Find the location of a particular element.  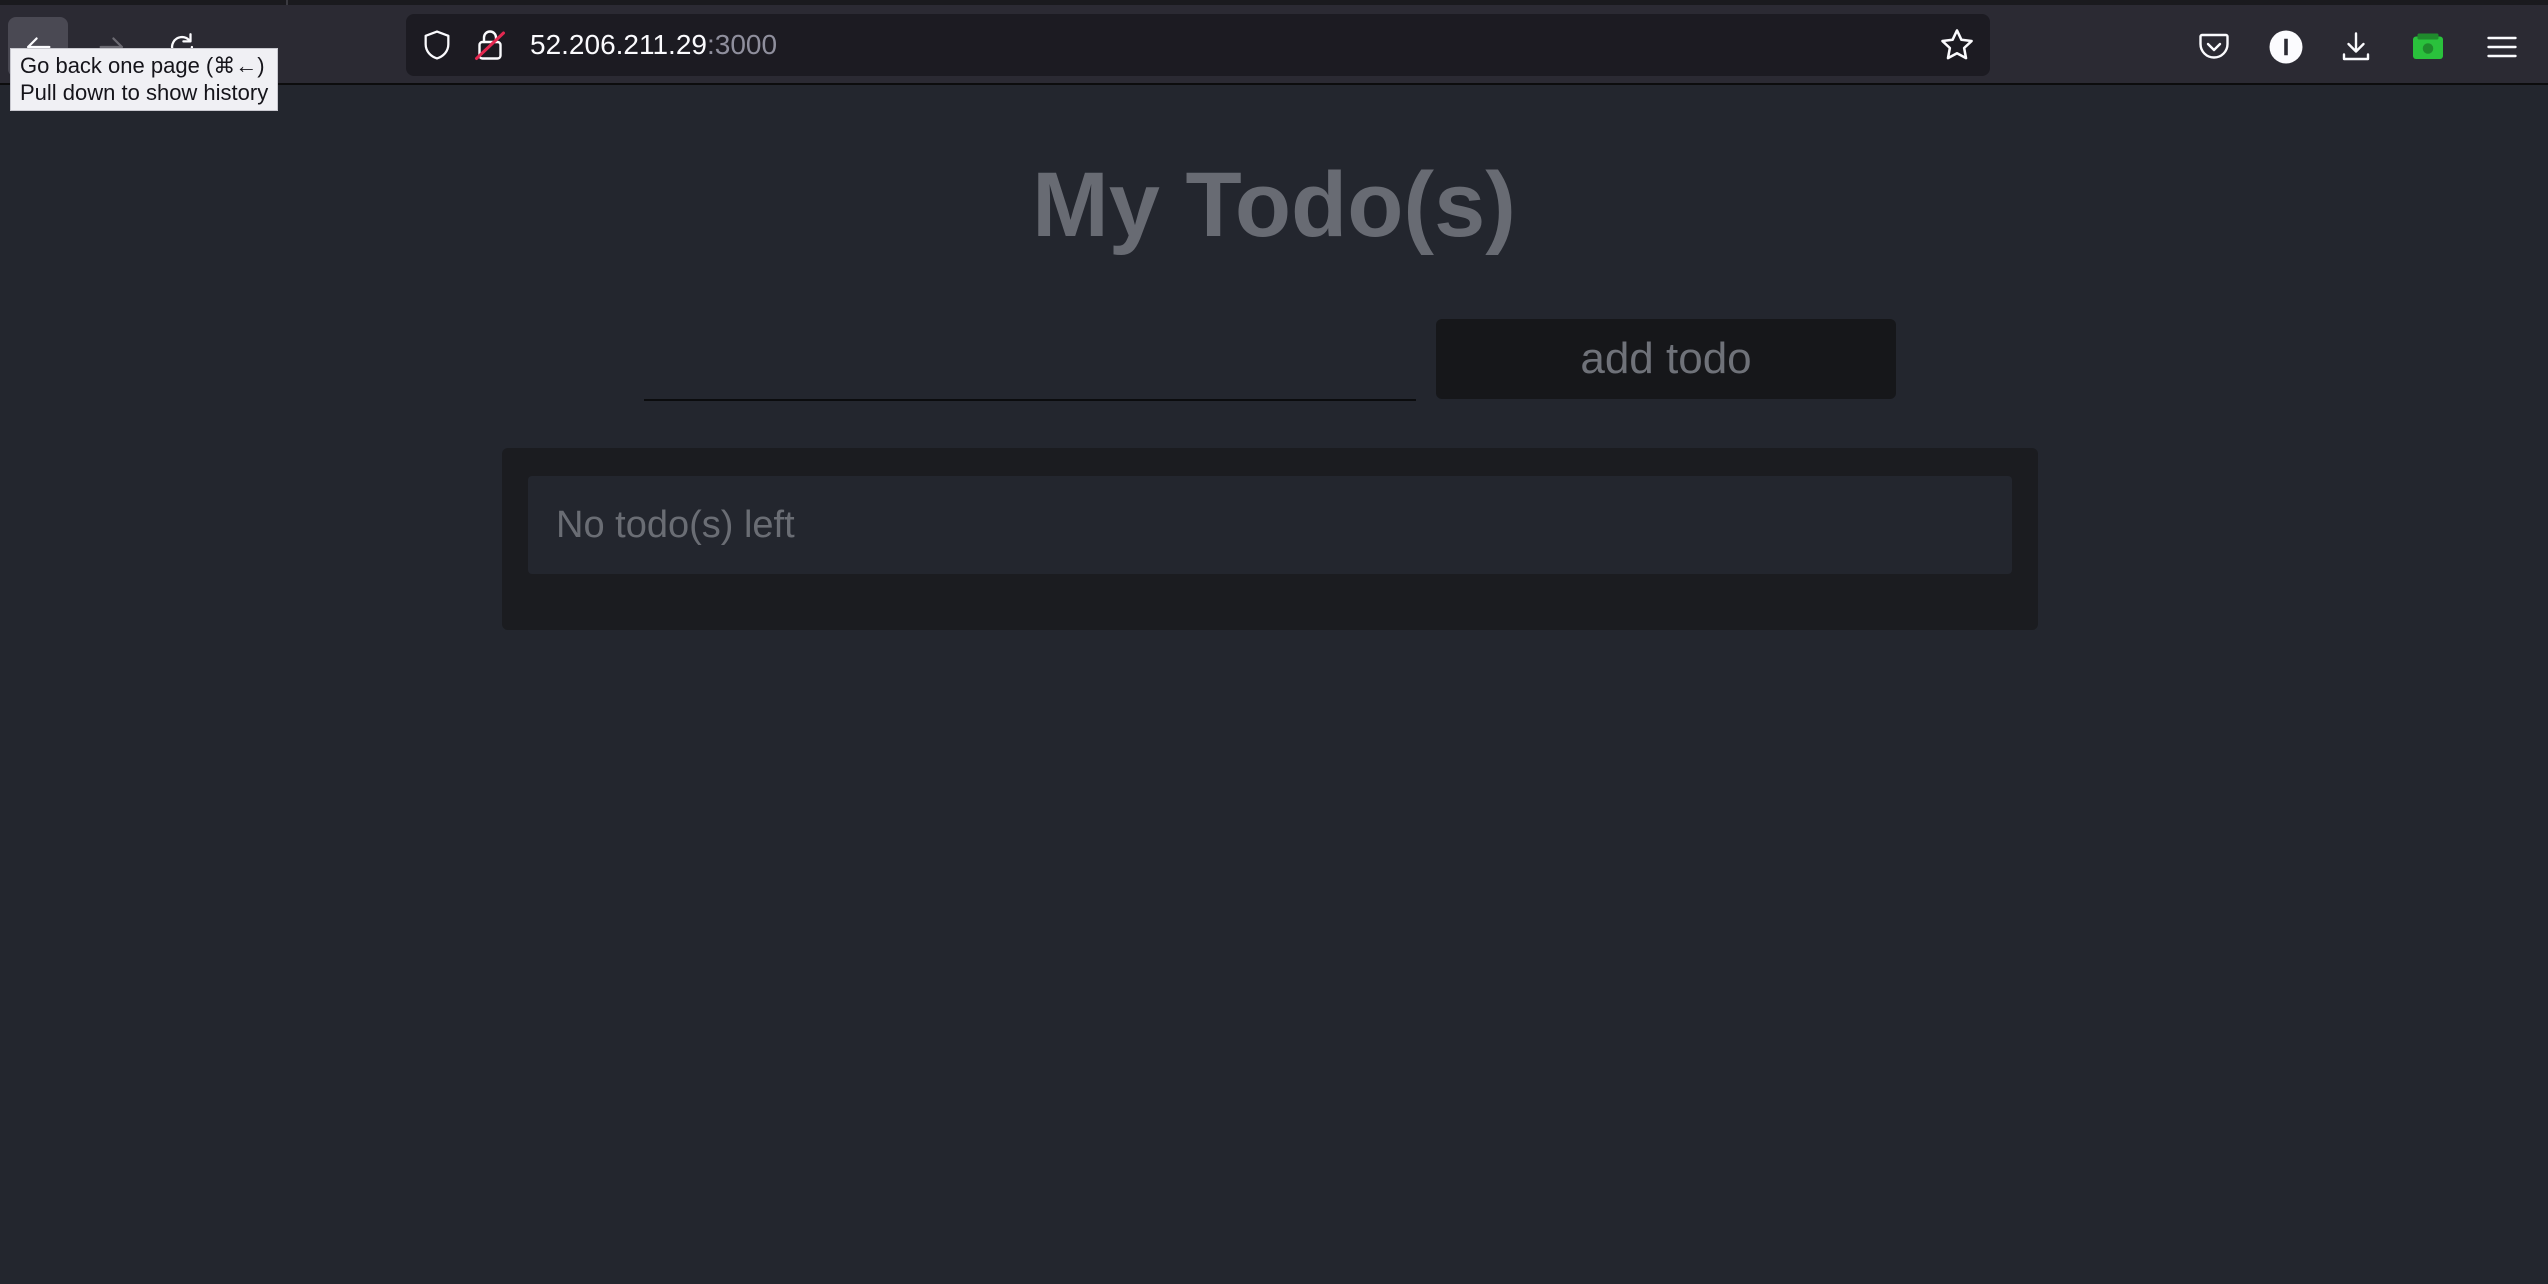

extension-icon is located at coordinates (2428, 46).